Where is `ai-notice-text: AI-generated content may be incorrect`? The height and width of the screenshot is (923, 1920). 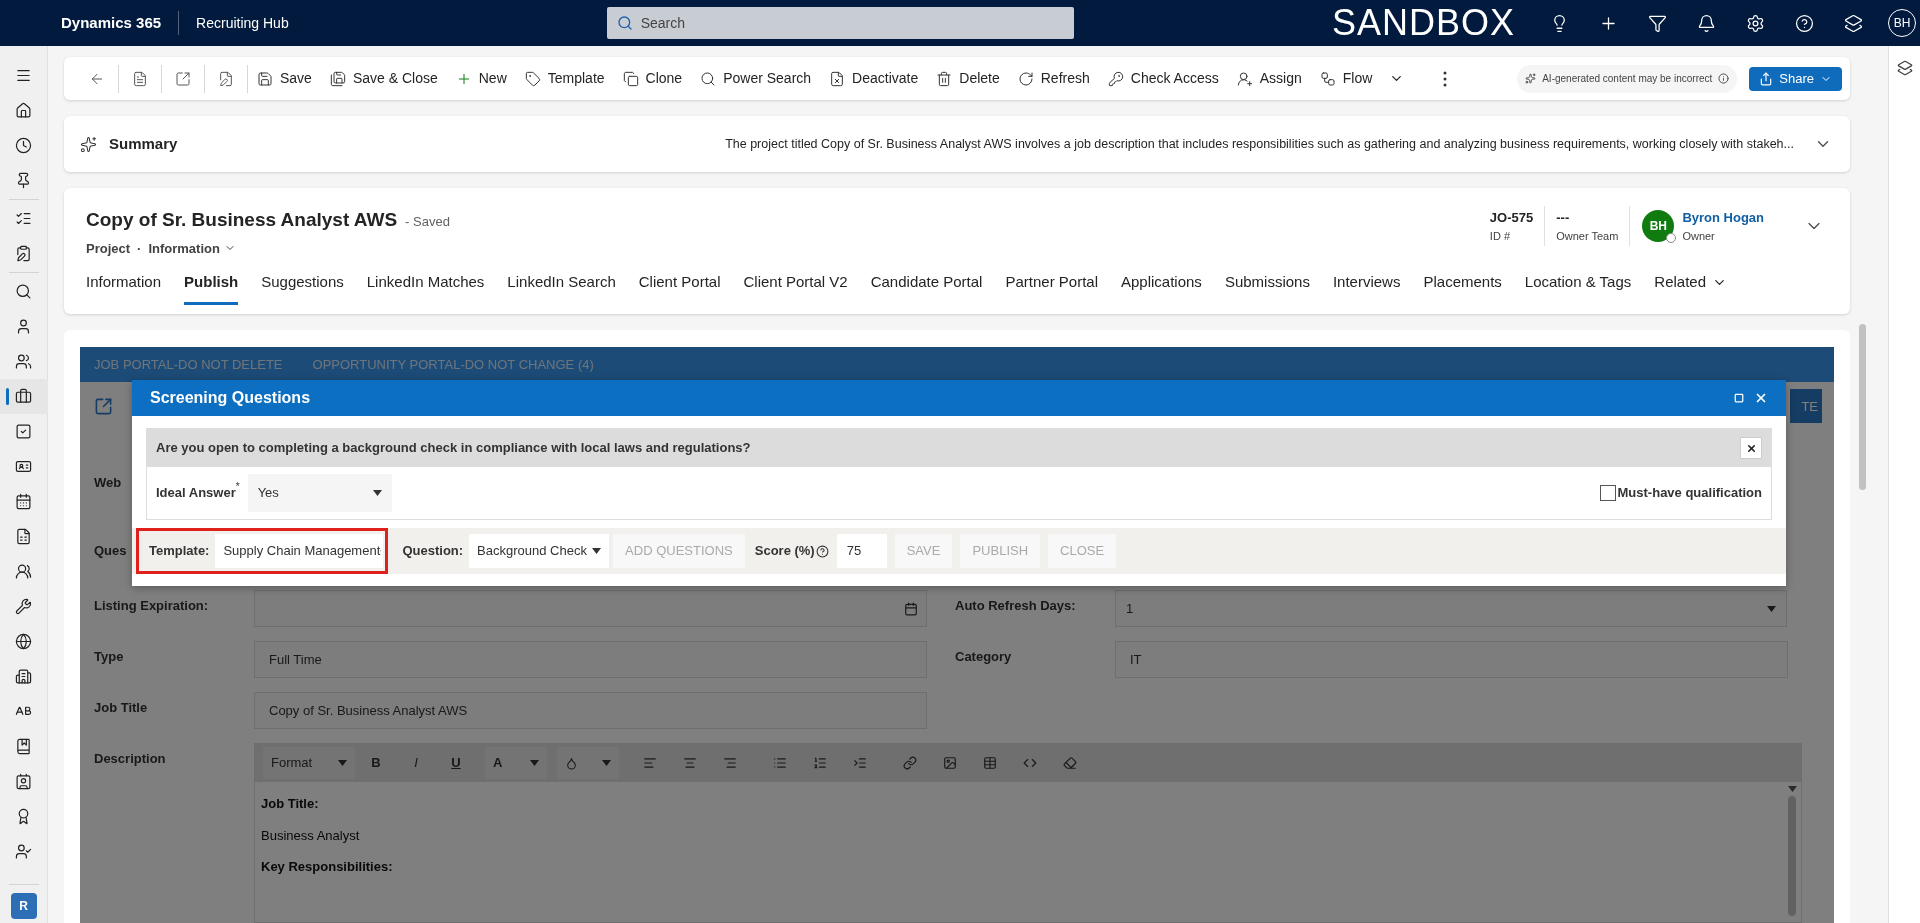 ai-notice-text: AI-generated content may be incorrect is located at coordinates (1627, 79).